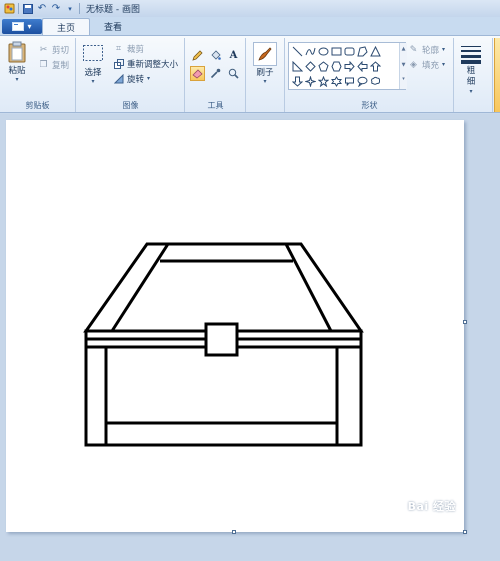  I want to click on crop-label: 裁剪, so click(136, 50).